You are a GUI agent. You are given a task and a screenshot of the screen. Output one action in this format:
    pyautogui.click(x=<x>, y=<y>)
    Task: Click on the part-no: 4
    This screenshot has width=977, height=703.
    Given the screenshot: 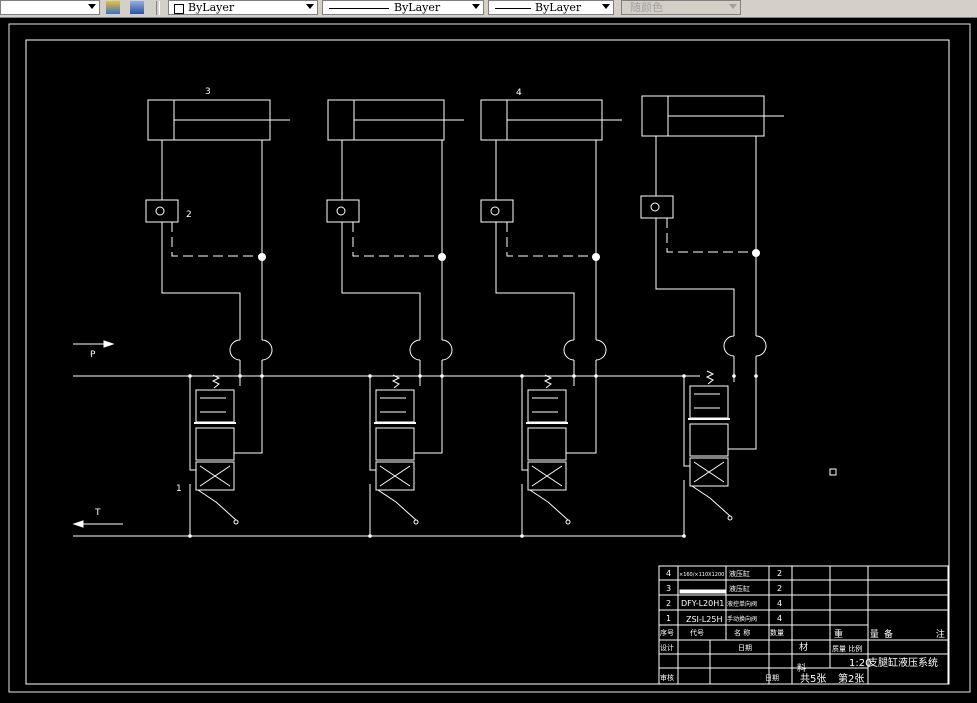 What is the action you would take?
    pyautogui.click(x=668, y=573)
    